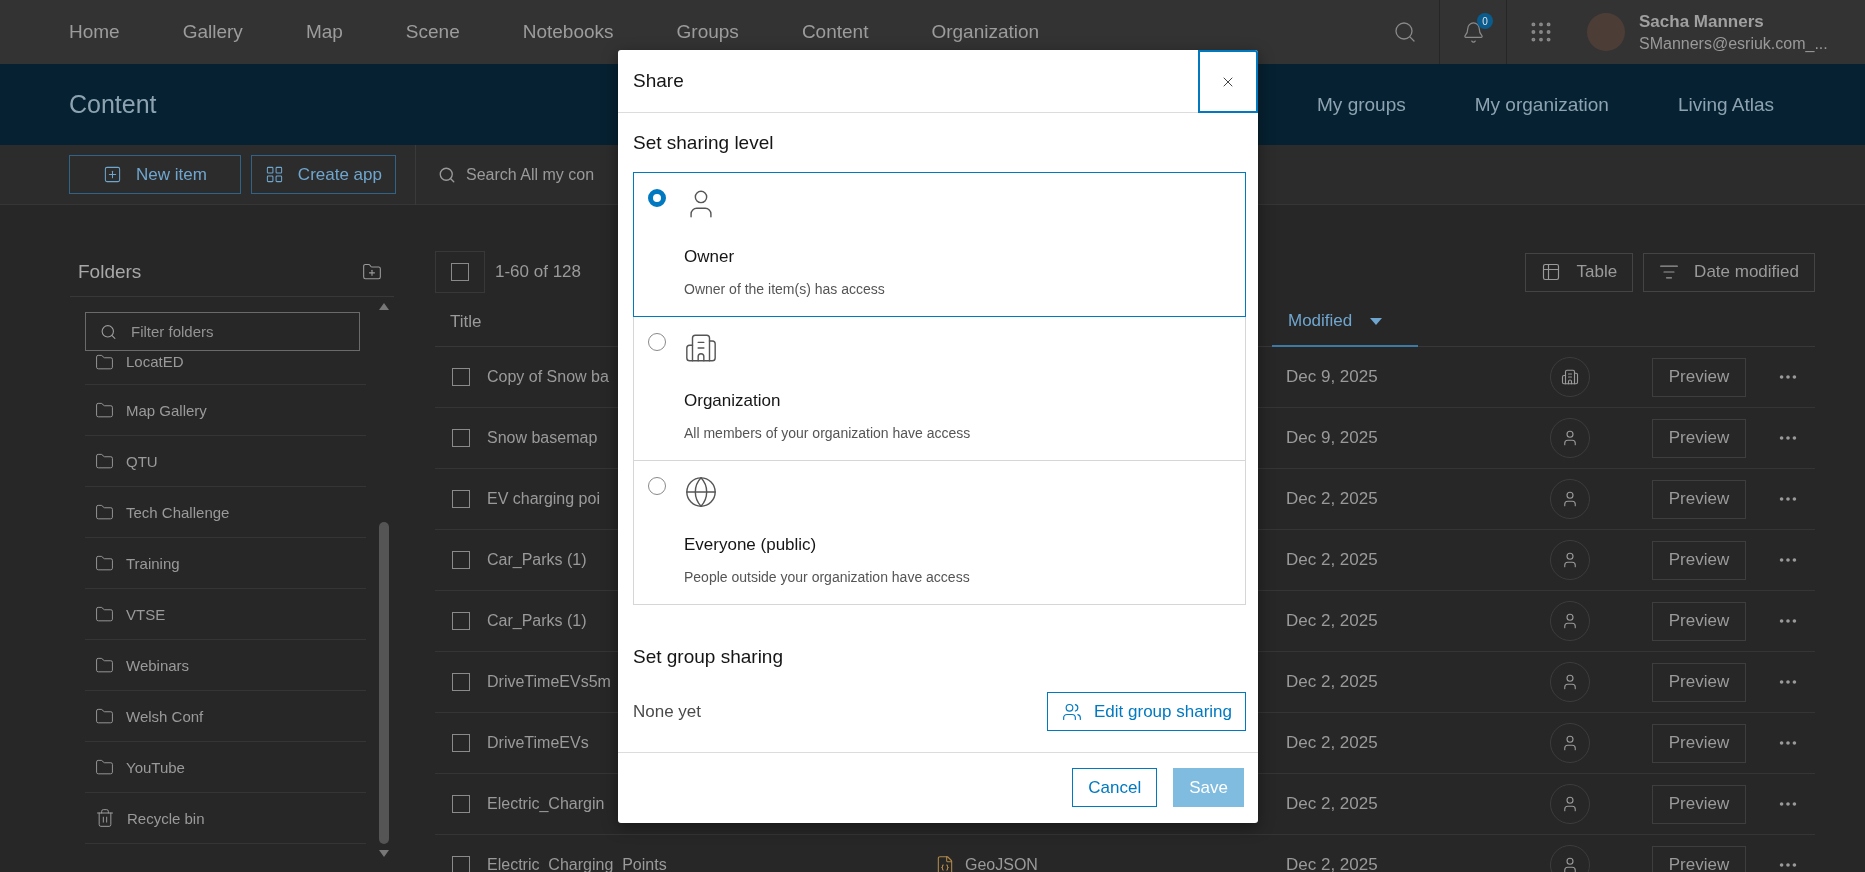 The width and height of the screenshot is (1865, 872). What do you see at coordinates (835, 32) in the screenshot?
I see `nav-link: Content` at bounding box center [835, 32].